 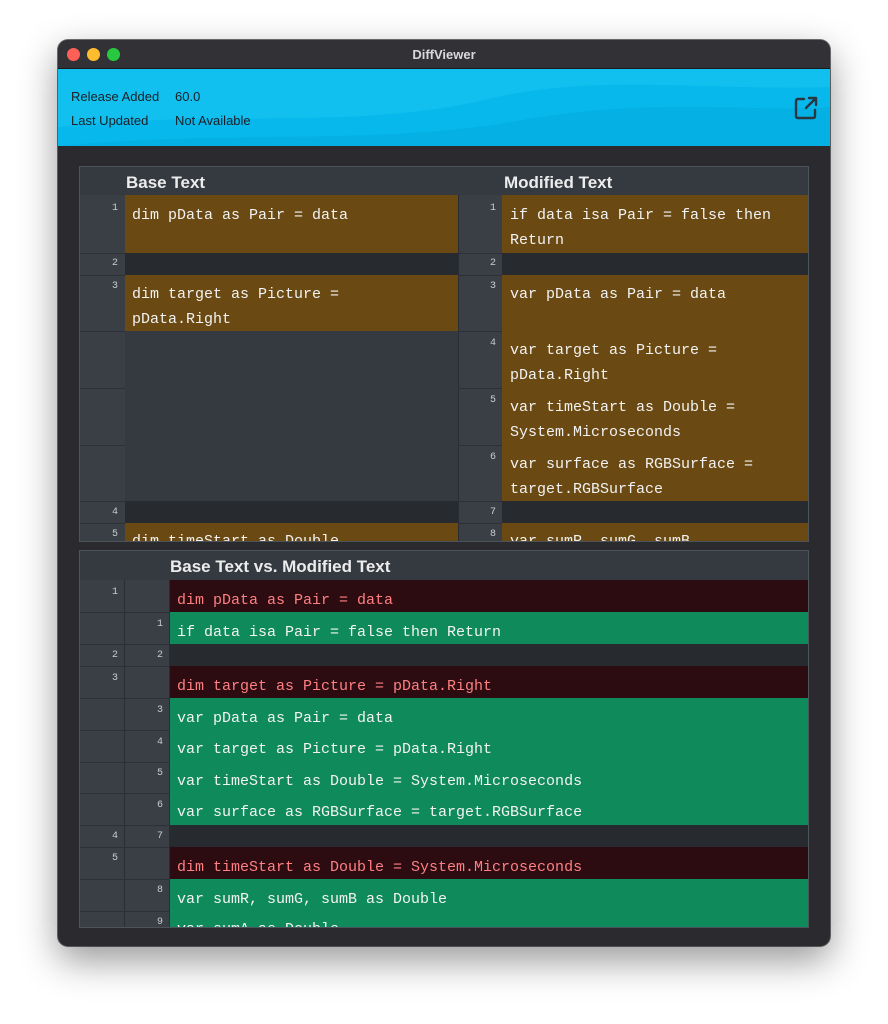 I want to click on release-added-value: 60.0, so click(x=188, y=96).